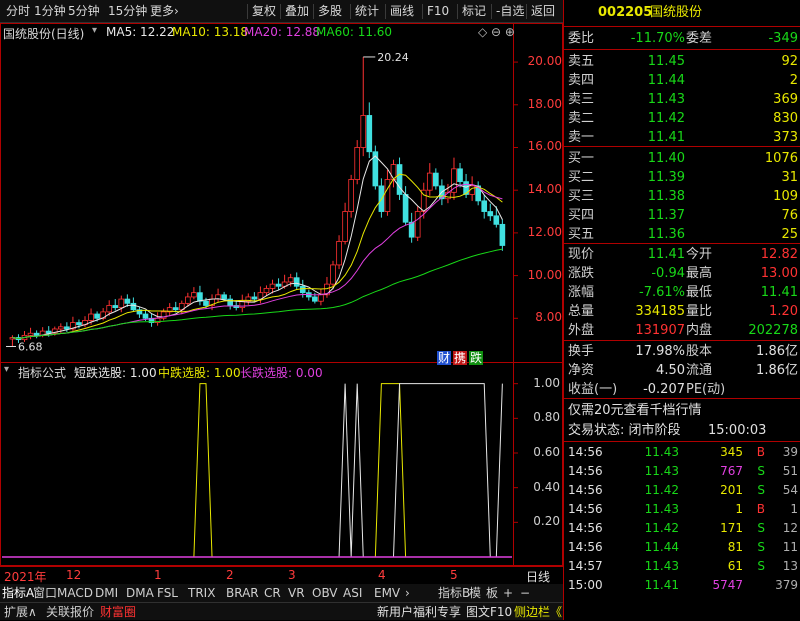  What do you see at coordinates (682, 509) in the screenshot?
I see `tick-row: 14:56 11.43 1 B 1` at bounding box center [682, 509].